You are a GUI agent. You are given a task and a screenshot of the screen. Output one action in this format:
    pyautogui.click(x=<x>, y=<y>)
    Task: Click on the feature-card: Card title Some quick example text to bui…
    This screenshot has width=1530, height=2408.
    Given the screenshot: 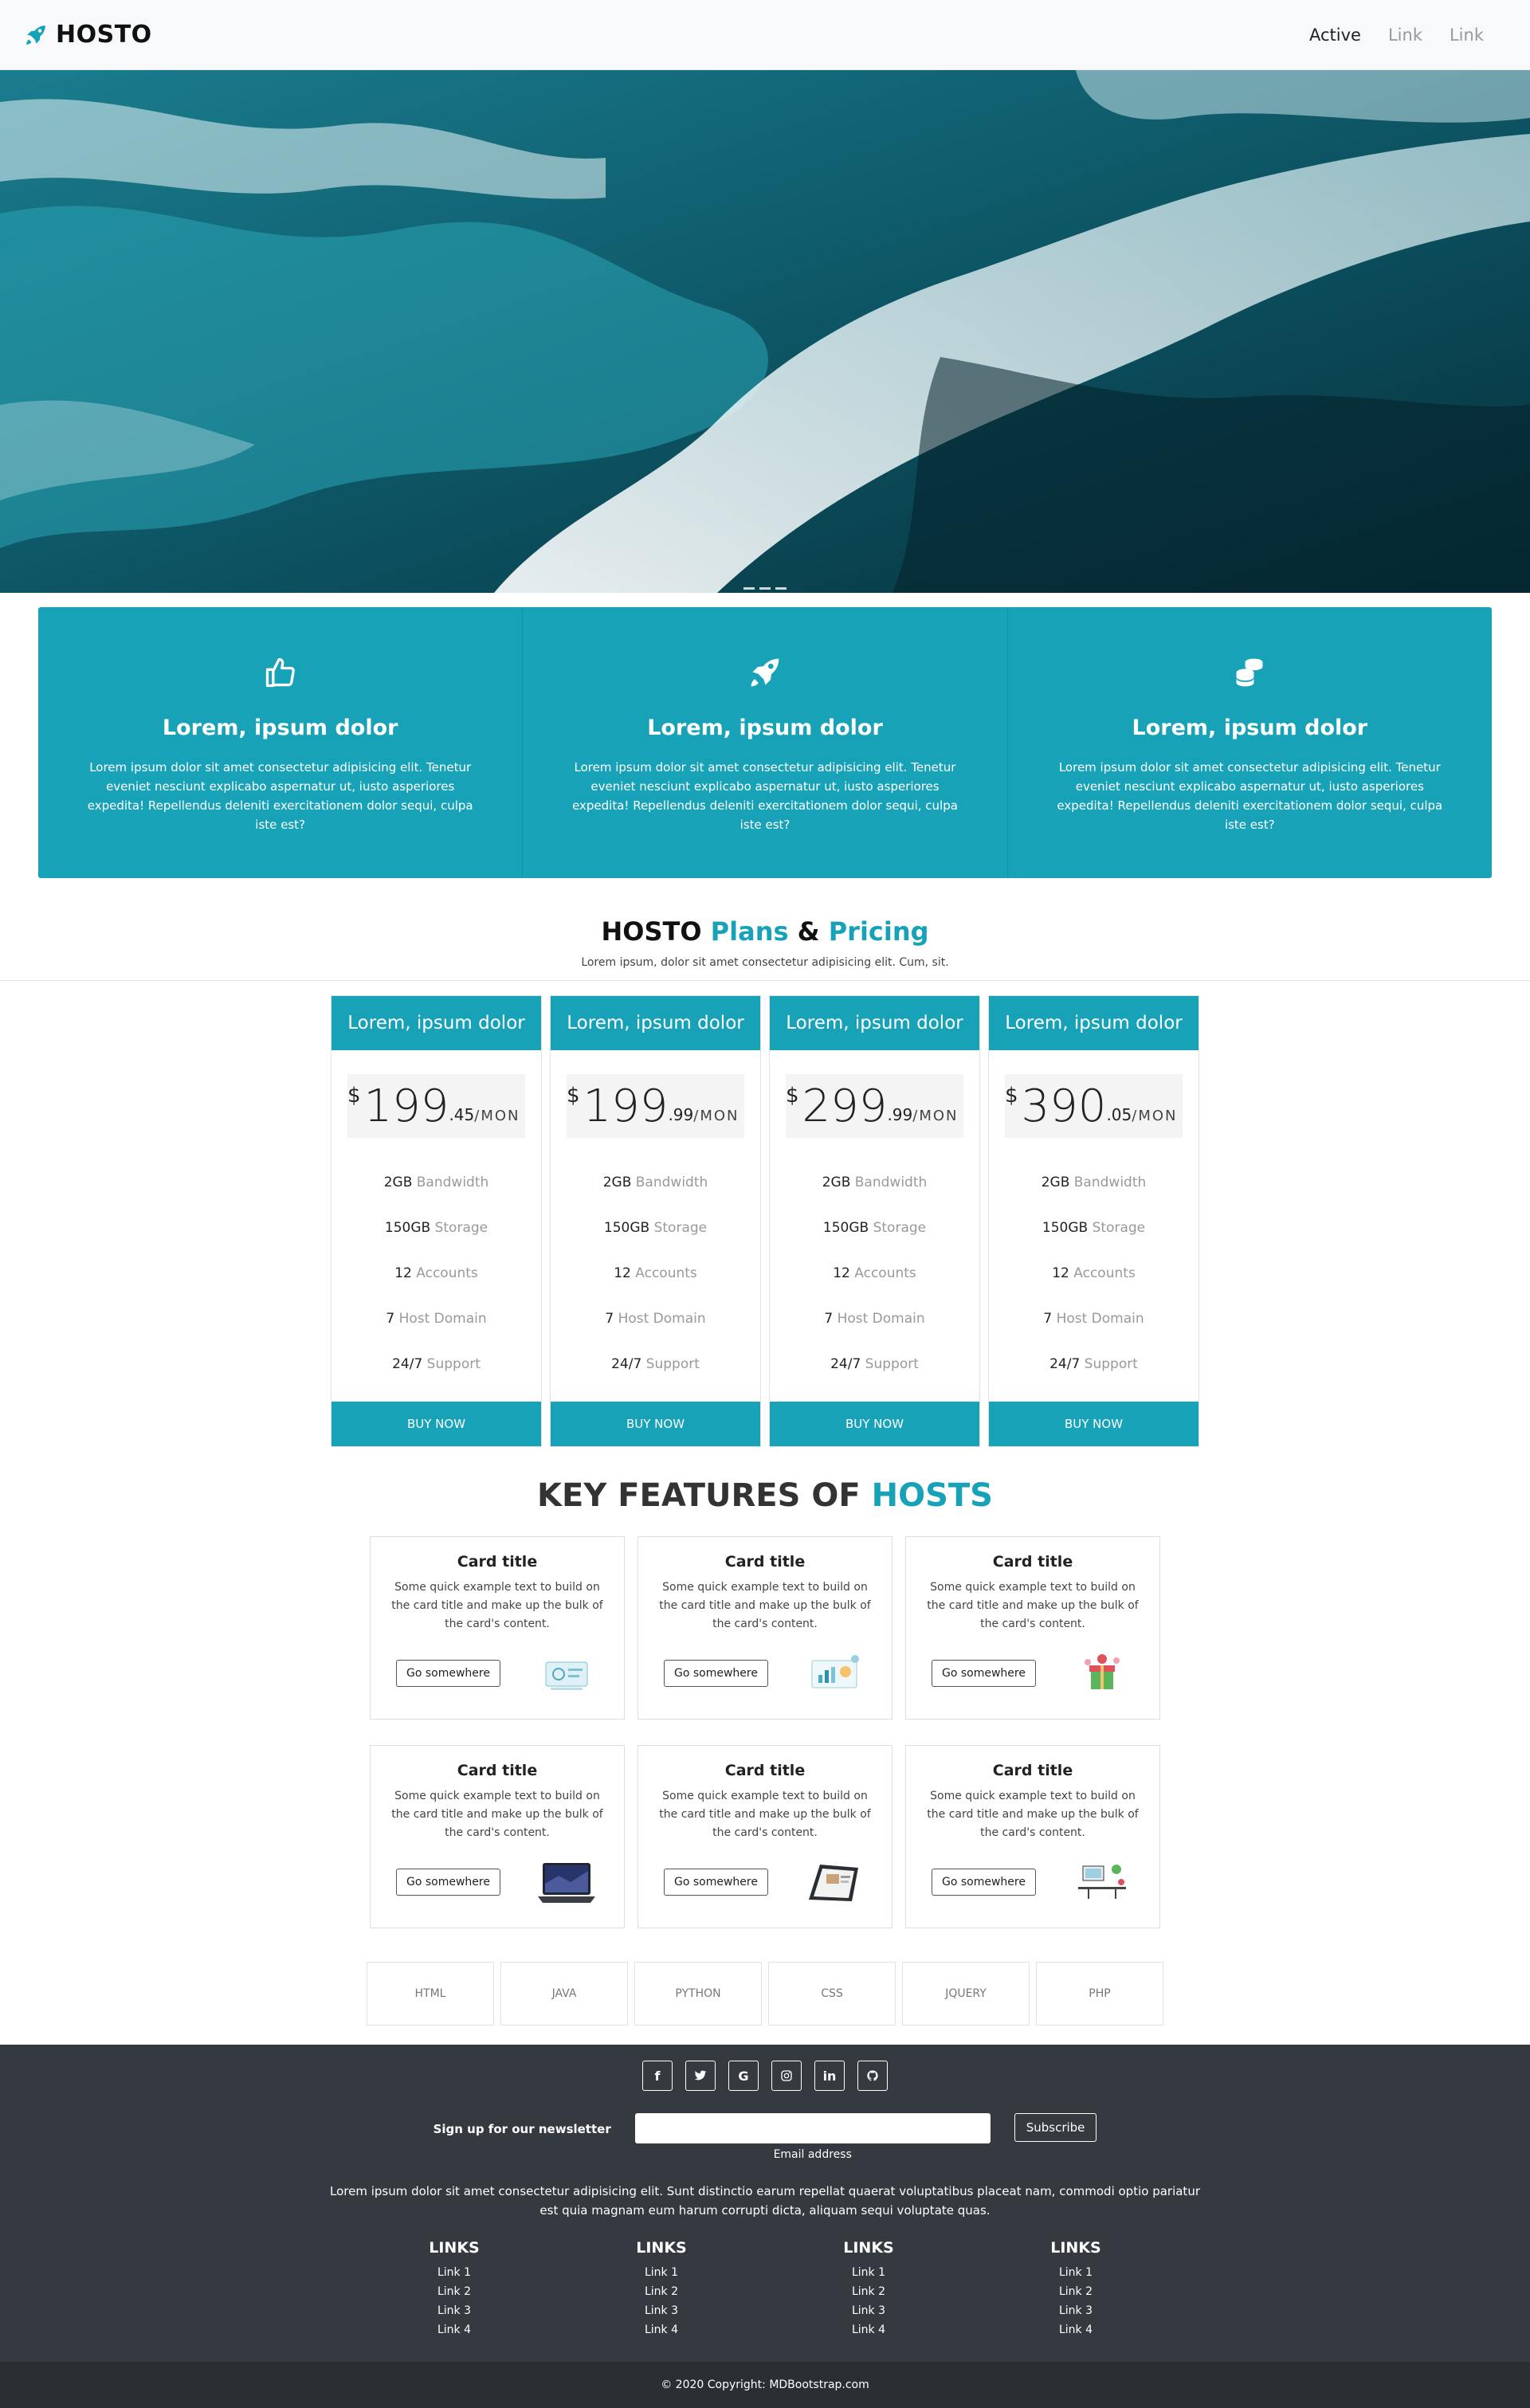 What is the action you would take?
    pyautogui.click(x=497, y=1836)
    